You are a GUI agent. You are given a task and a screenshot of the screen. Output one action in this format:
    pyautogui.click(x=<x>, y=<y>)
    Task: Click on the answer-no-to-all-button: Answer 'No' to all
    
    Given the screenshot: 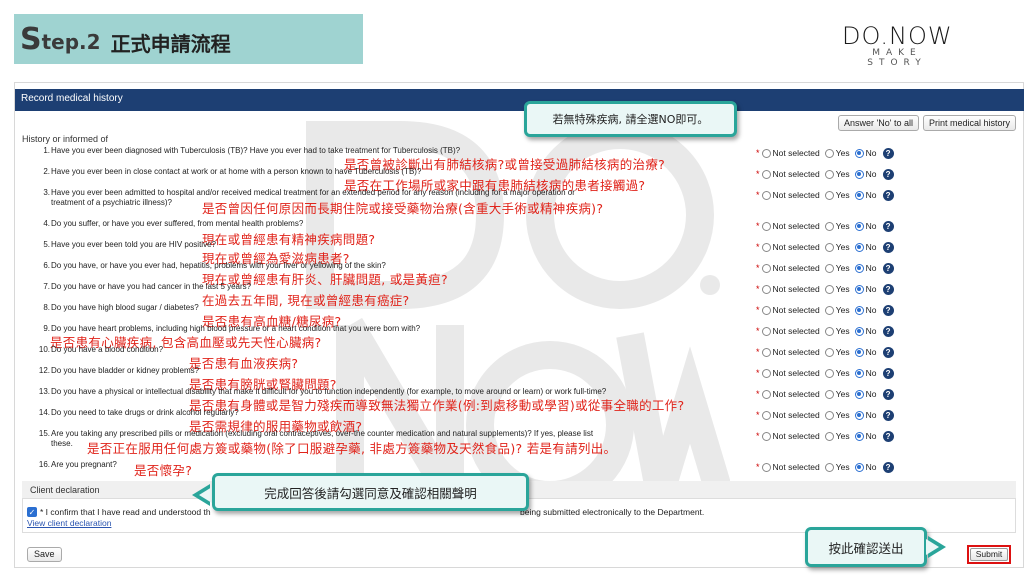 What is the action you would take?
    pyautogui.click(x=878, y=123)
    